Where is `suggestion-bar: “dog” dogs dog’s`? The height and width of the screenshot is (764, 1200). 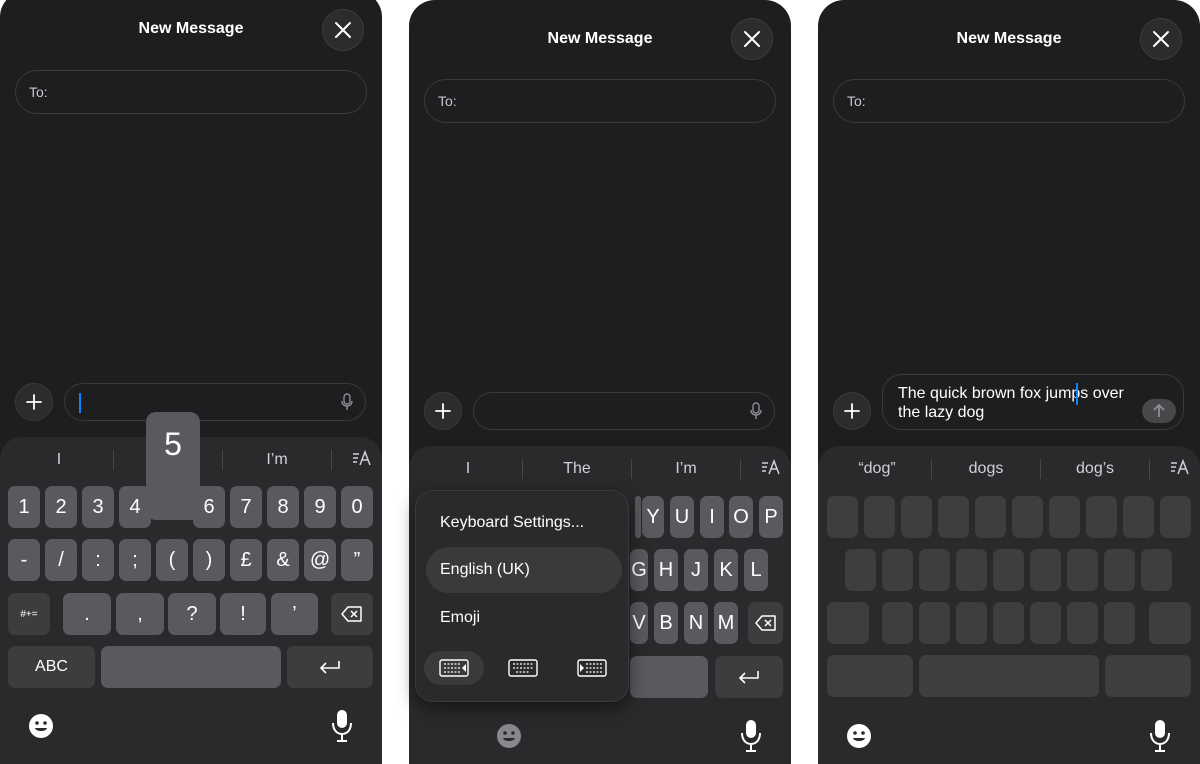 suggestion-bar: “dog” dogs dog’s is located at coordinates (1009, 469).